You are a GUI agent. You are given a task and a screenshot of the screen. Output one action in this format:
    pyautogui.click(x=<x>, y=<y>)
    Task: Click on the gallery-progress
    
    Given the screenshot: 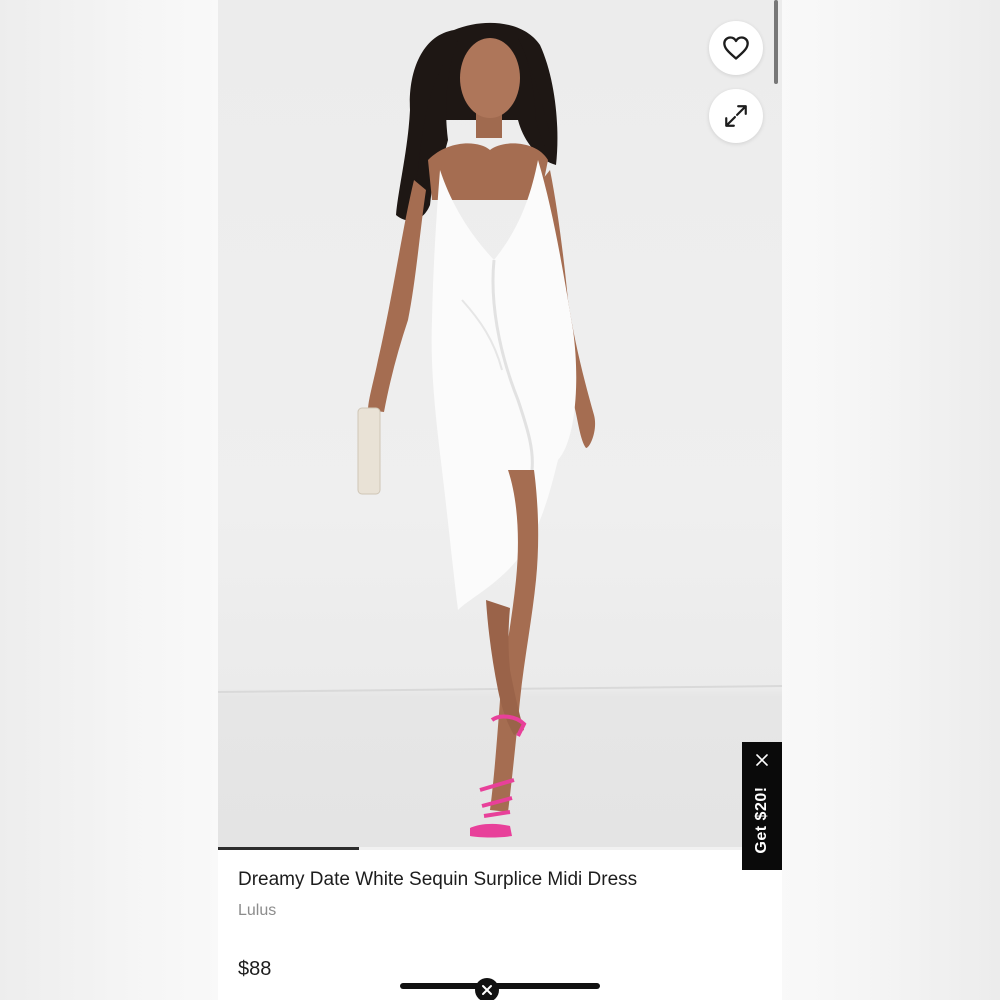 What is the action you would take?
    pyautogui.click(x=500, y=848)
    